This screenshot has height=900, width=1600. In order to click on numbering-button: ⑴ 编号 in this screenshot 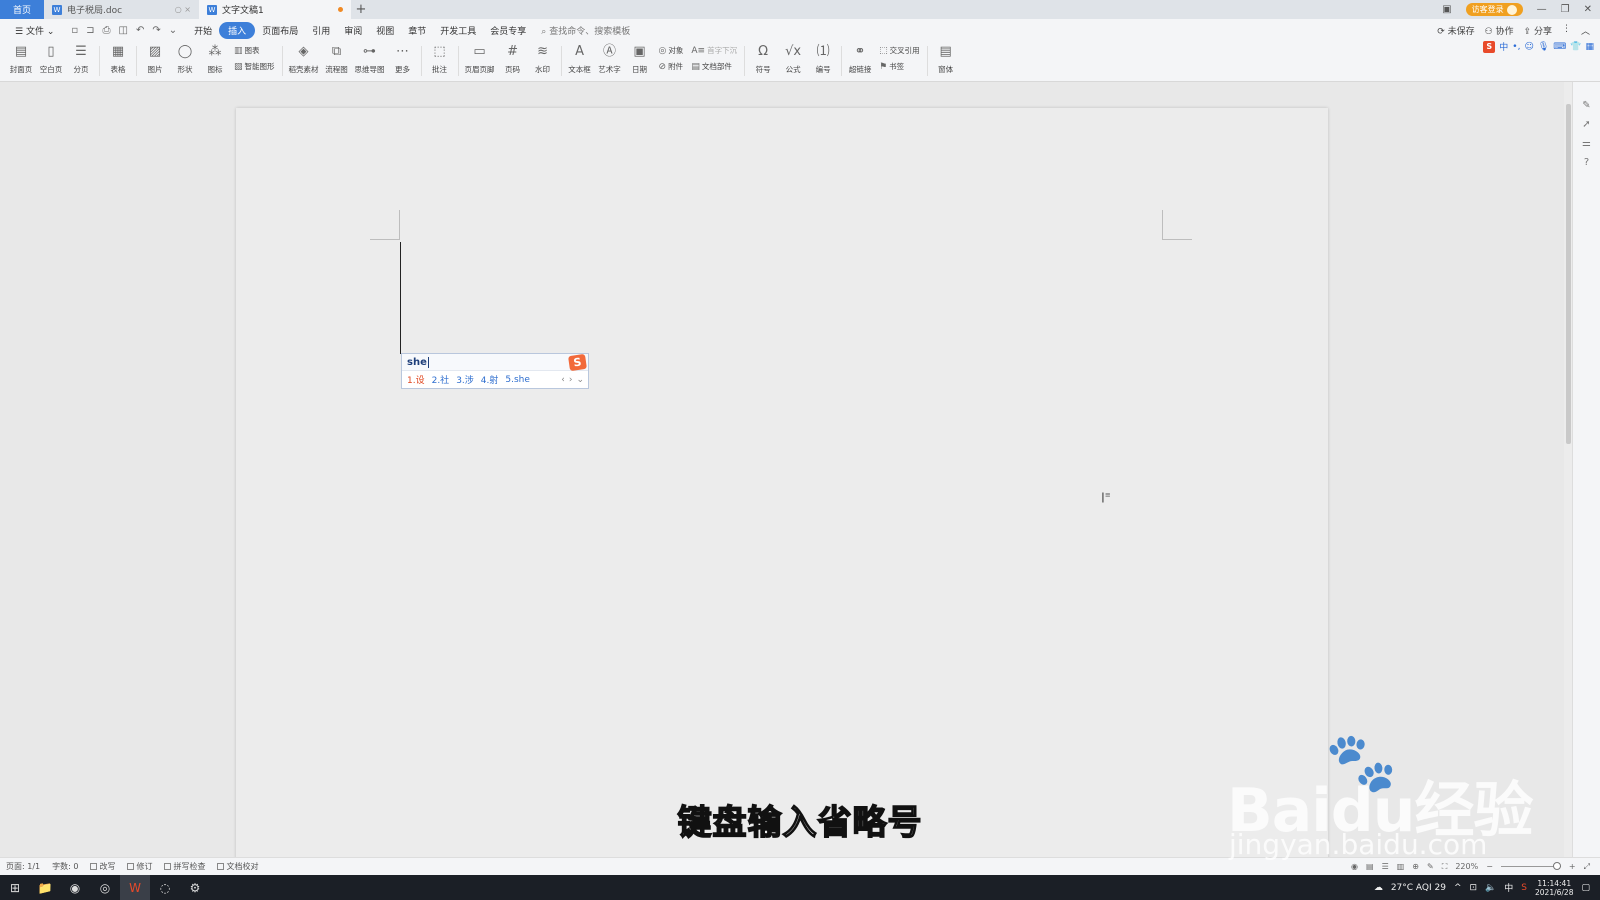, I will do `click(823, 58)`.